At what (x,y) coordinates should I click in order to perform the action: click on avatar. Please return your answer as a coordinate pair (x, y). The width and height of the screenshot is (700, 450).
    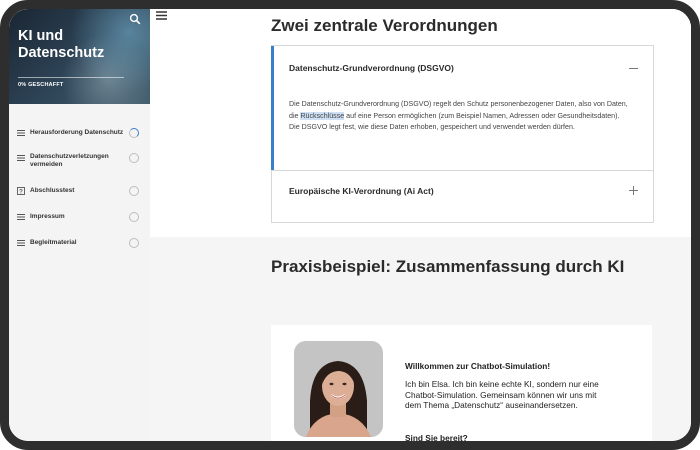
    Looking at the image, I should click on (338, 389).